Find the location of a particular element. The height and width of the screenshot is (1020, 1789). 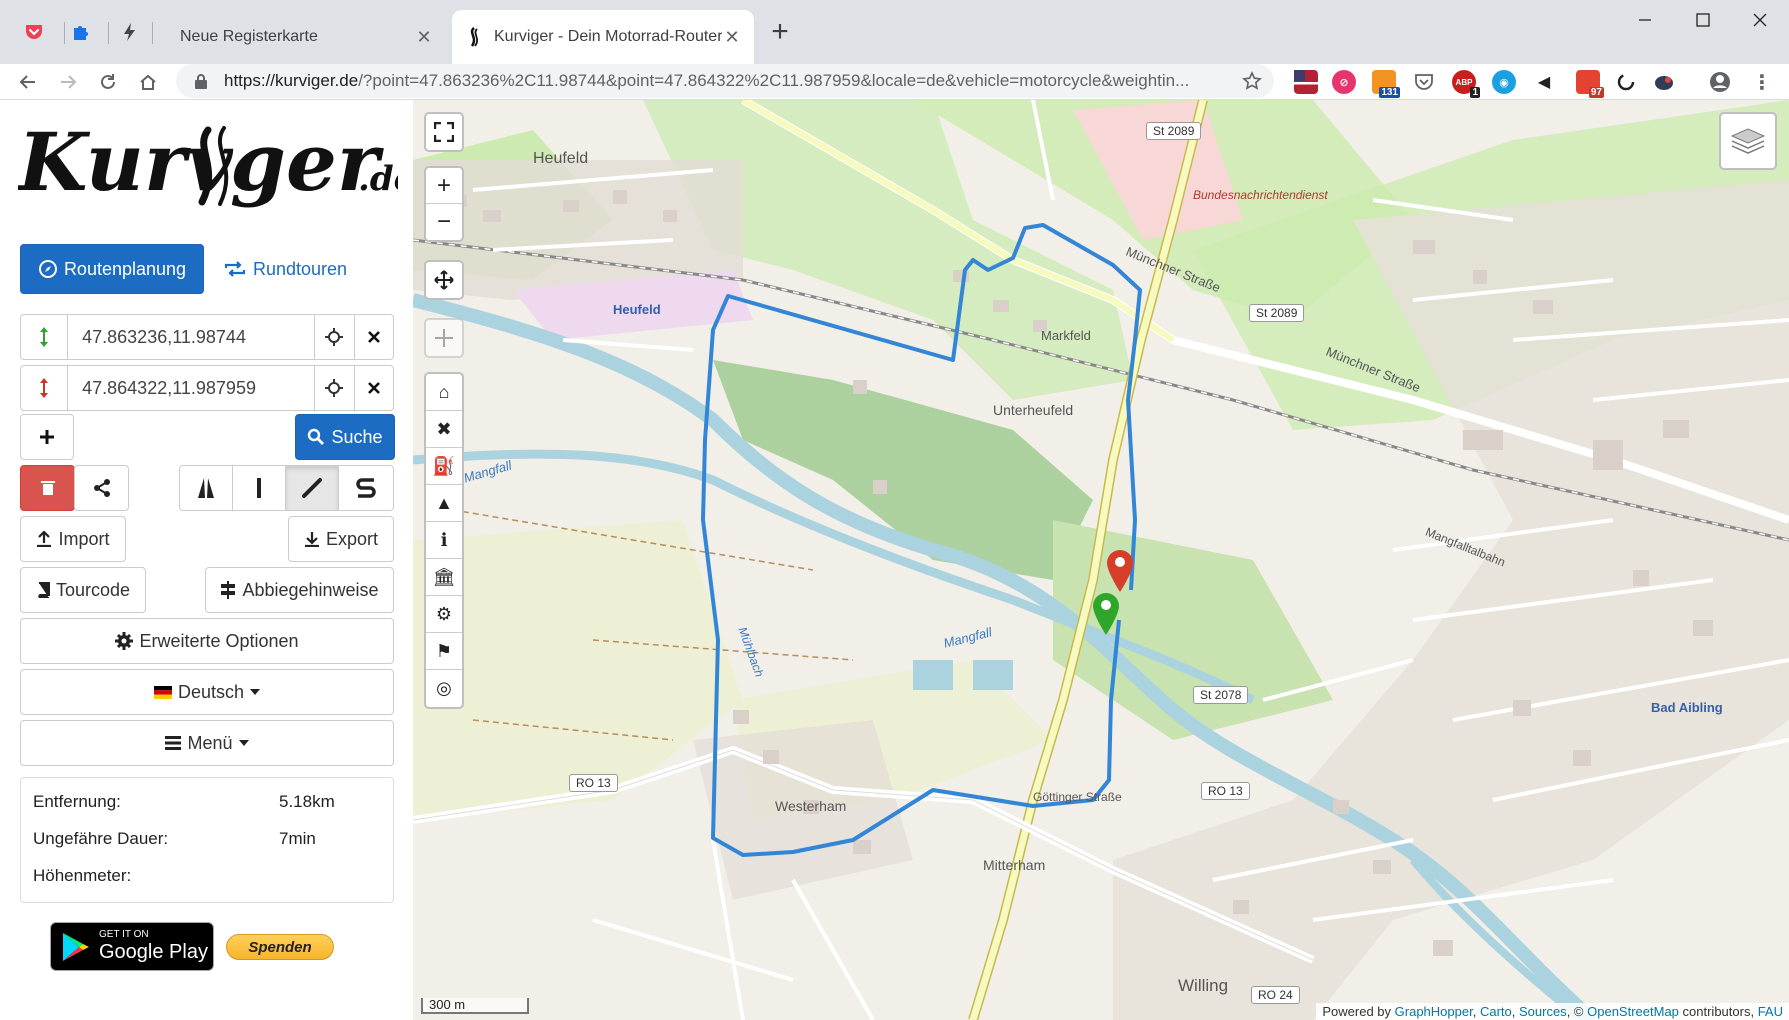

mail-extension-icon: 131 is located at coordinates (1386, 84).